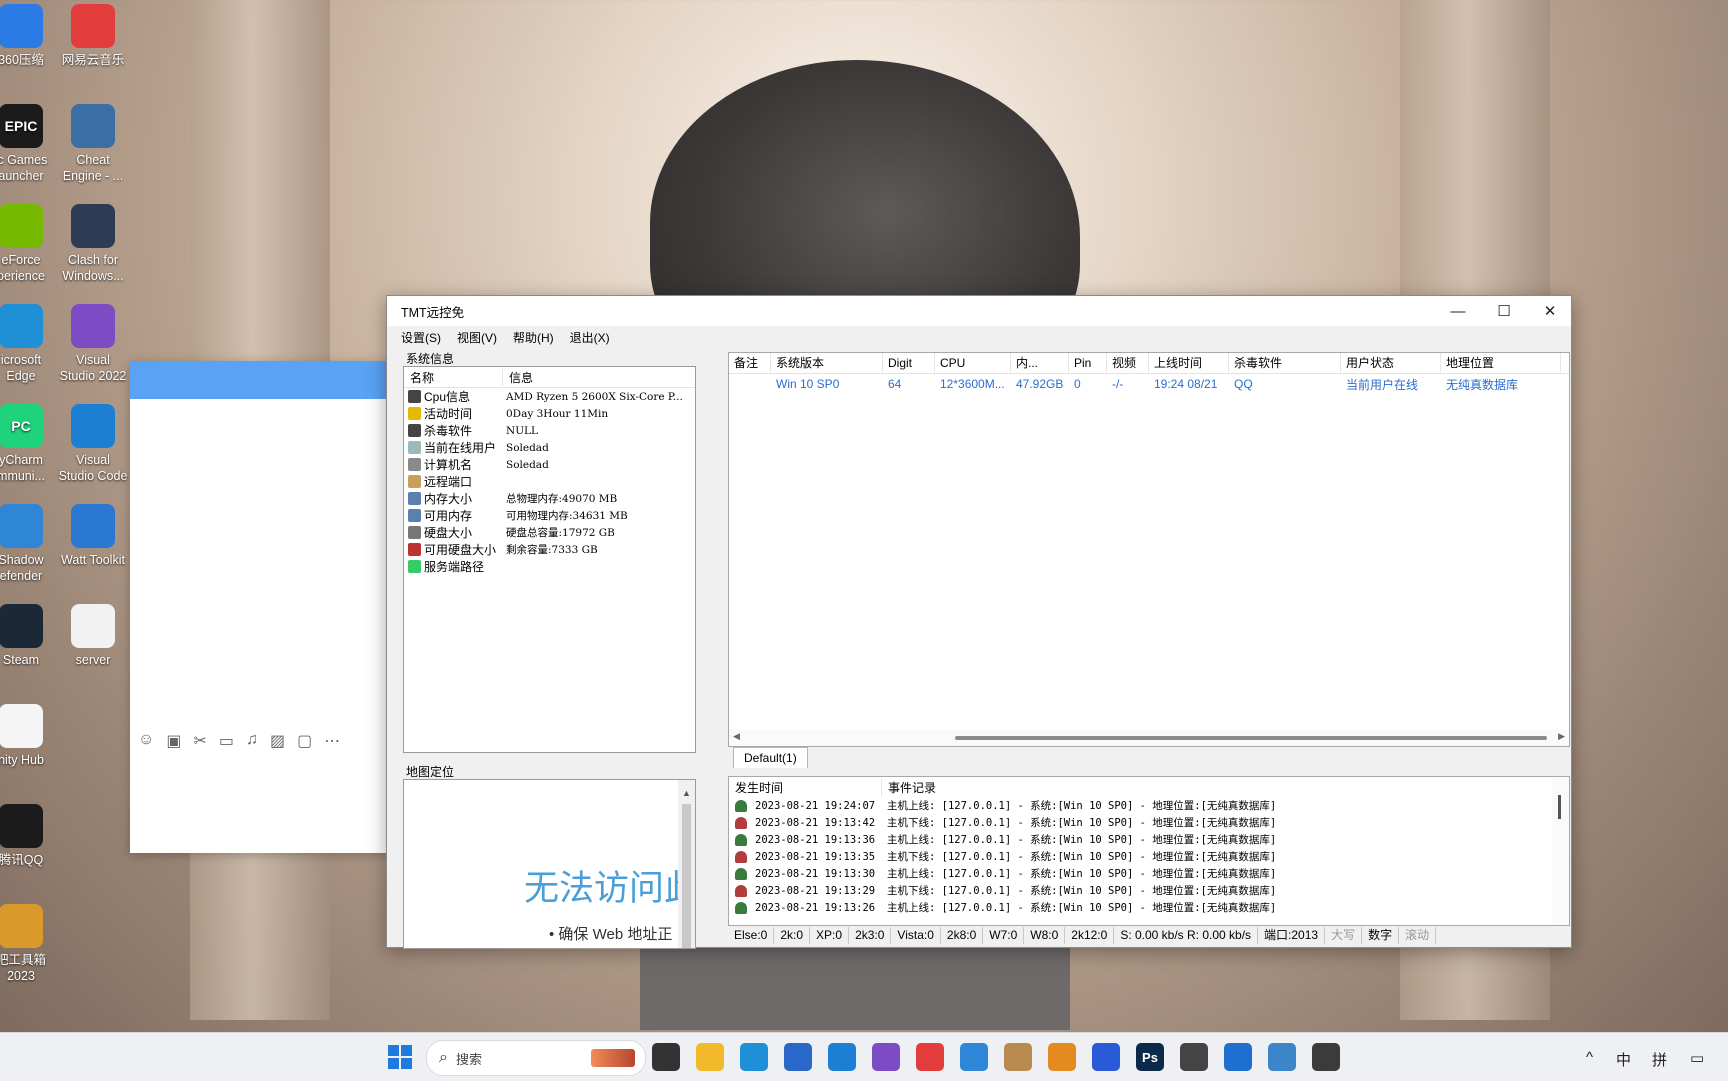 Image resolution: width=1728 pixels, height=1081 pixels. What do you see at coordinates (549, 464) in the screenshot?
I see `sysinfo-row: 计算机名 Soledad` at bounding box center [549, 464].